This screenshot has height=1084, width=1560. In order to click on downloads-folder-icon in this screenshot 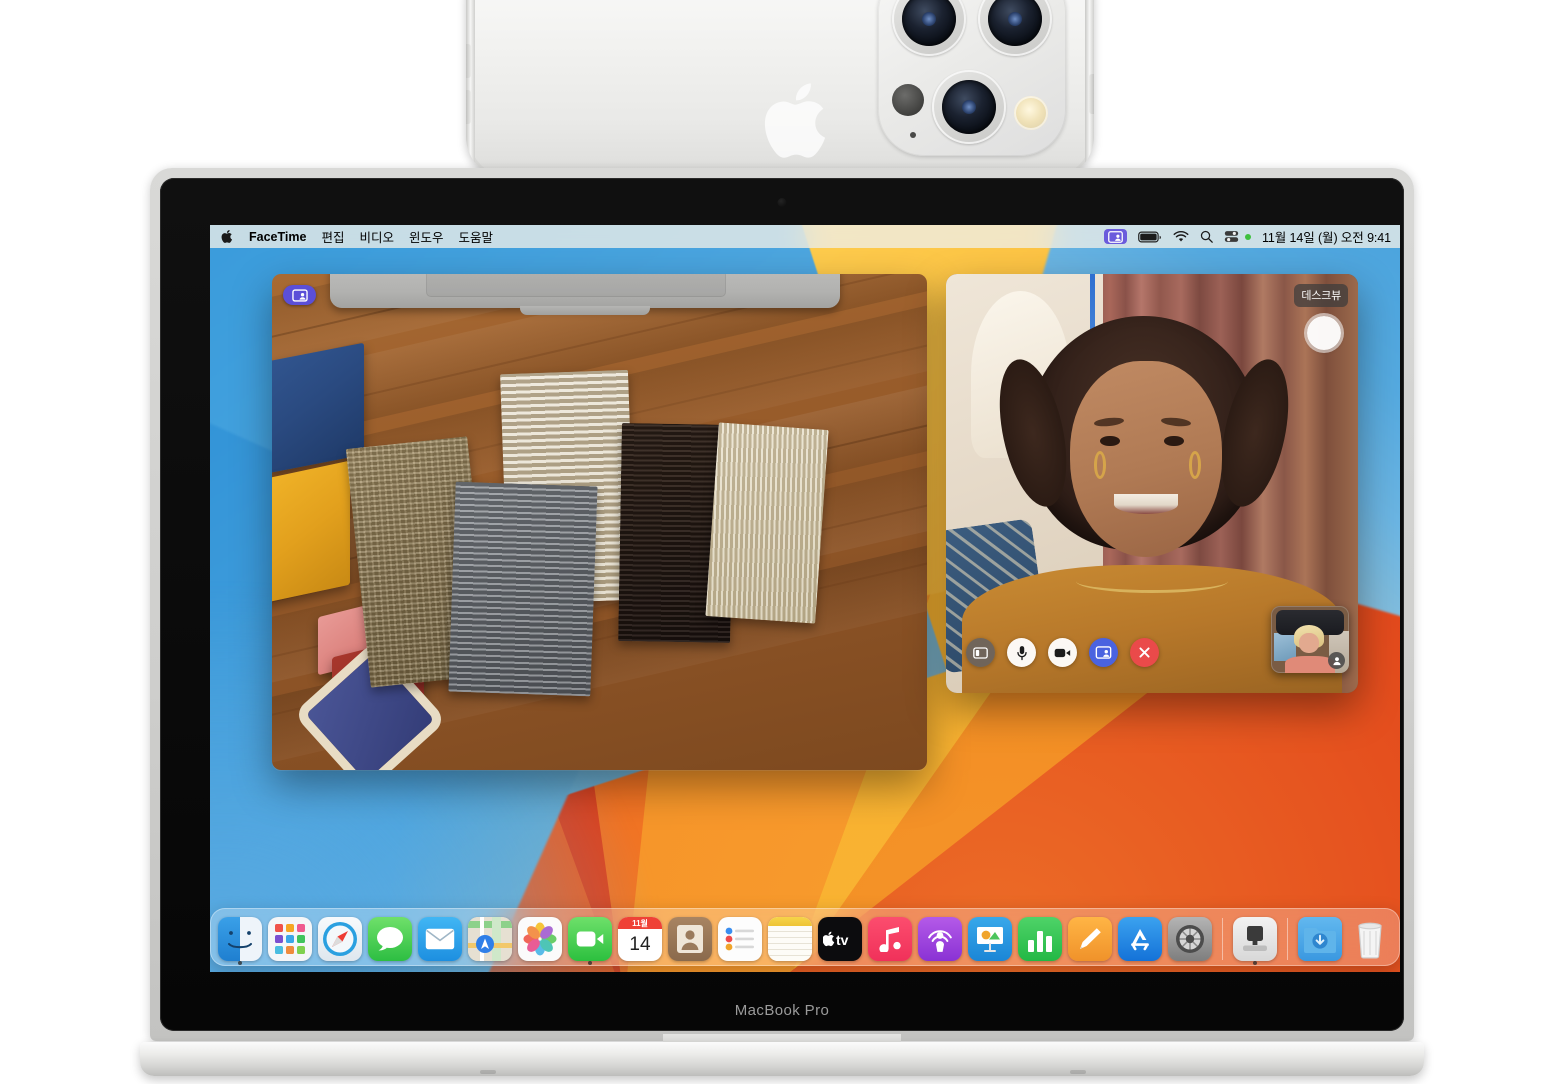, I will do `click(1320, 939)`.